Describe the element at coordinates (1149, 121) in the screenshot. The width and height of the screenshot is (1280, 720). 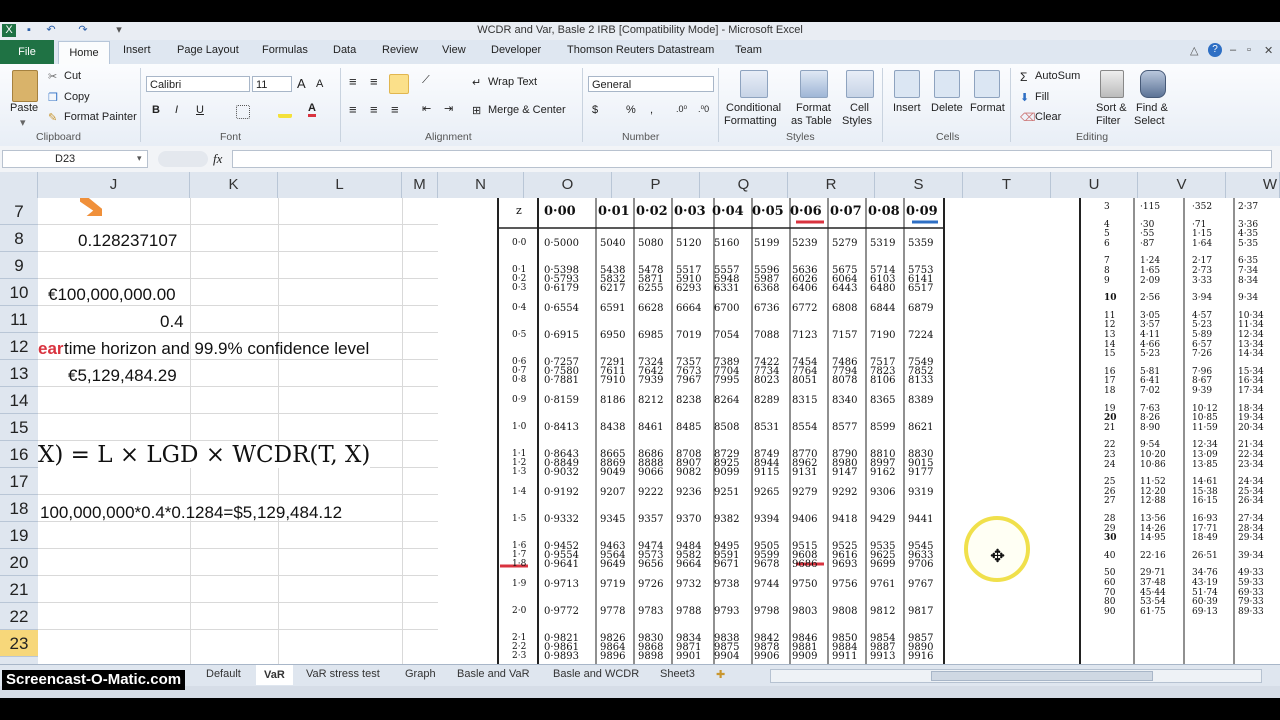
I see `find-select-label2: Select` at that location.